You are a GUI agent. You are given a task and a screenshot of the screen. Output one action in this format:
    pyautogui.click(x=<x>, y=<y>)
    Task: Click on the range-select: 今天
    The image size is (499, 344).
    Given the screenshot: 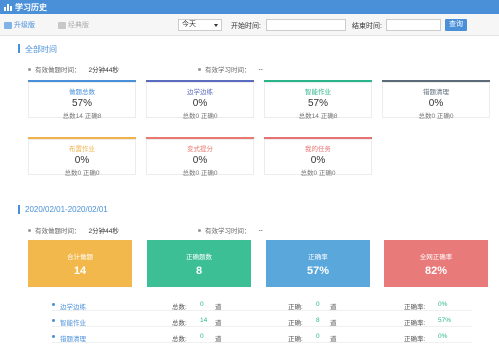 What is the action you would take?
    pyautogui.click(x=200, y=25)
    